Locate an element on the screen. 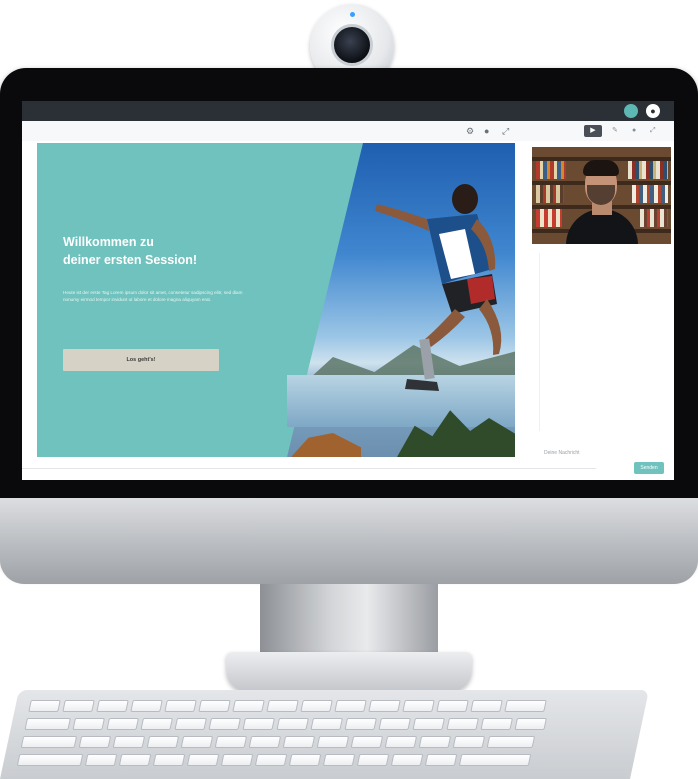  settings-icon: ⚙ is located at coordinates (470, 131).